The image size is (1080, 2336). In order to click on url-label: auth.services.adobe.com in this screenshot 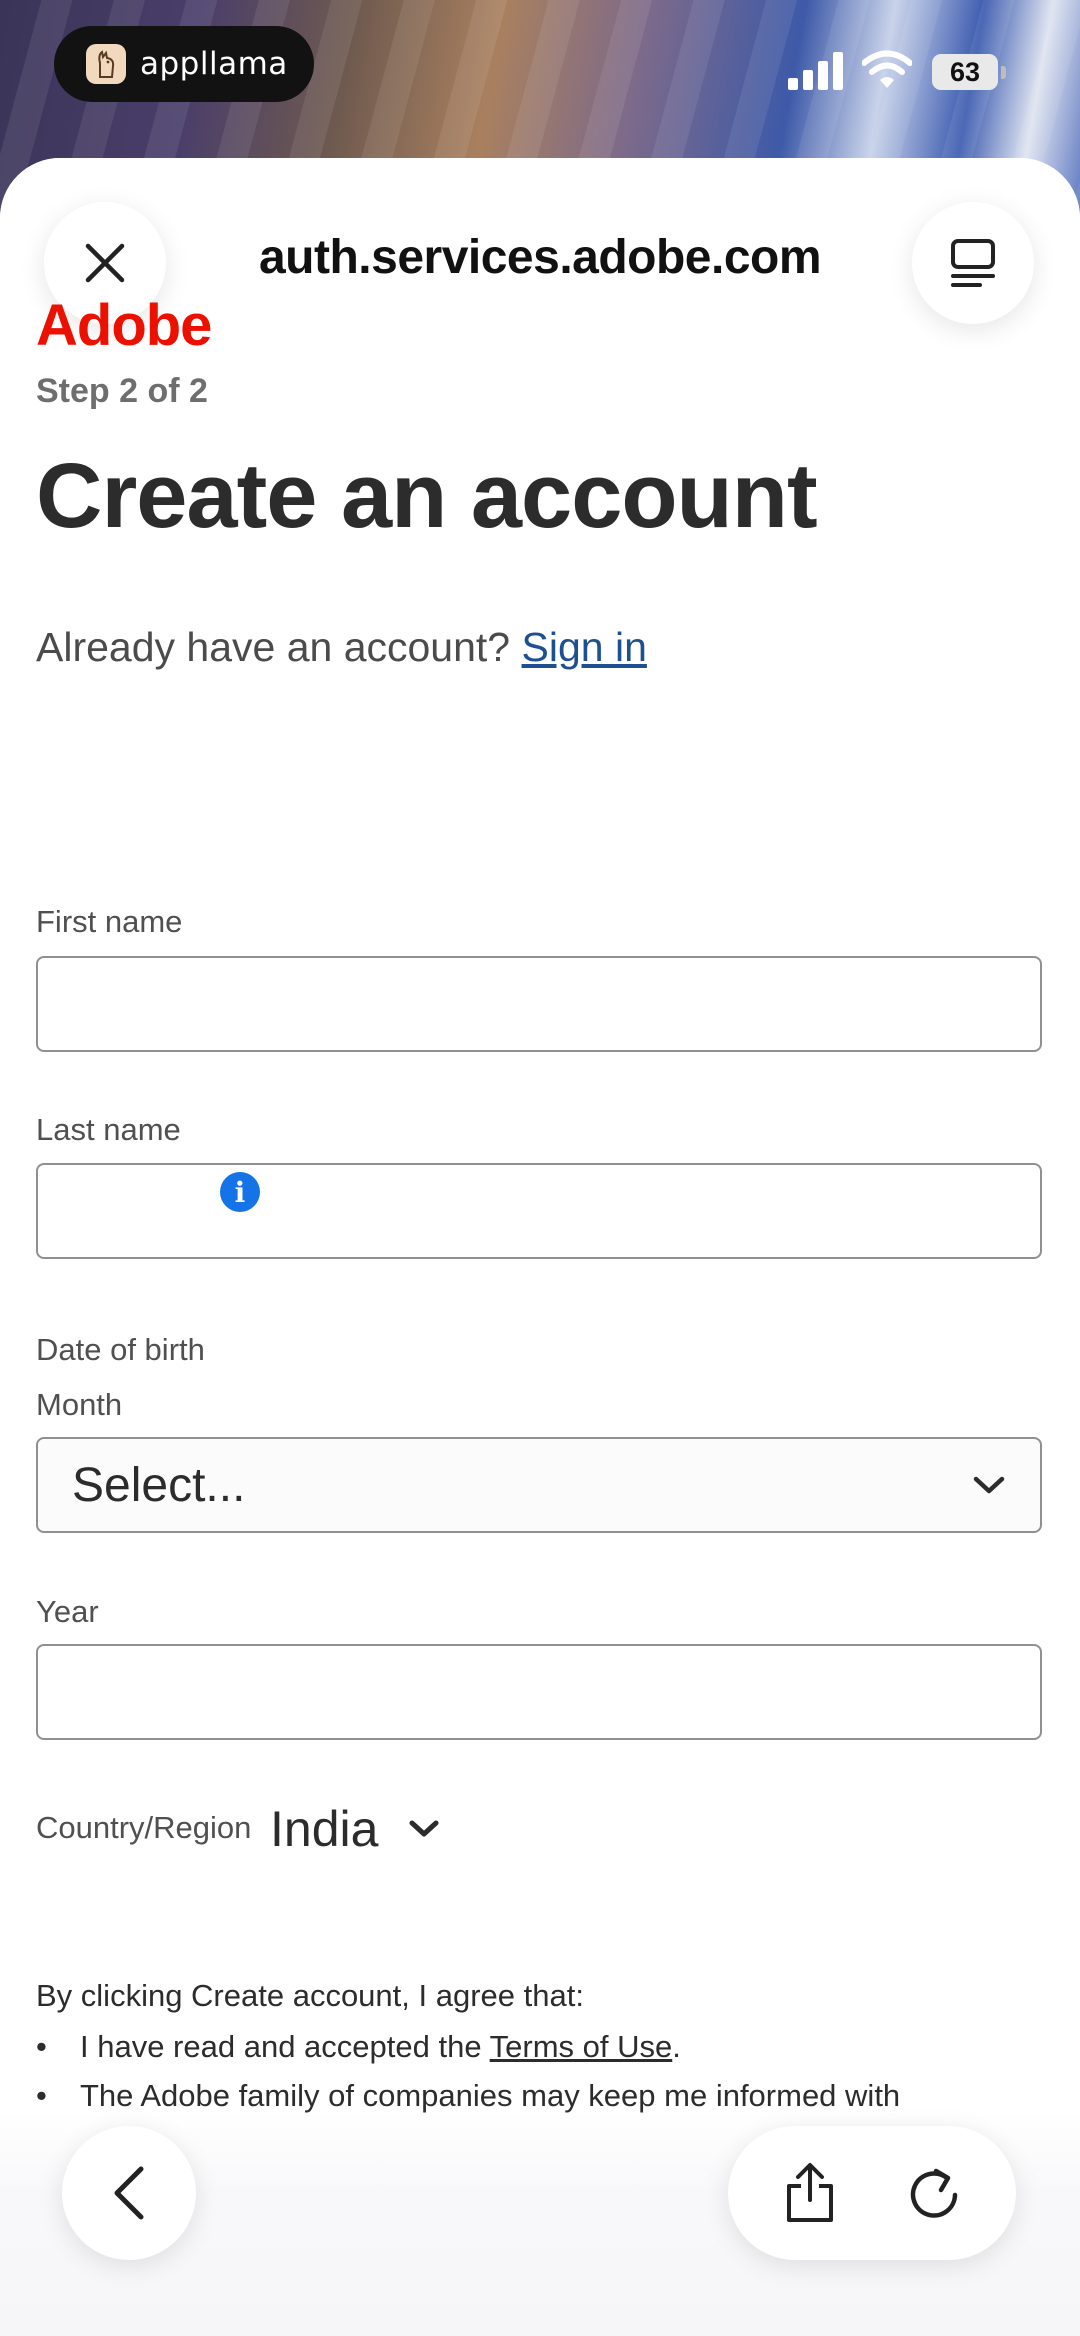, I will do `click(540, 257)`.